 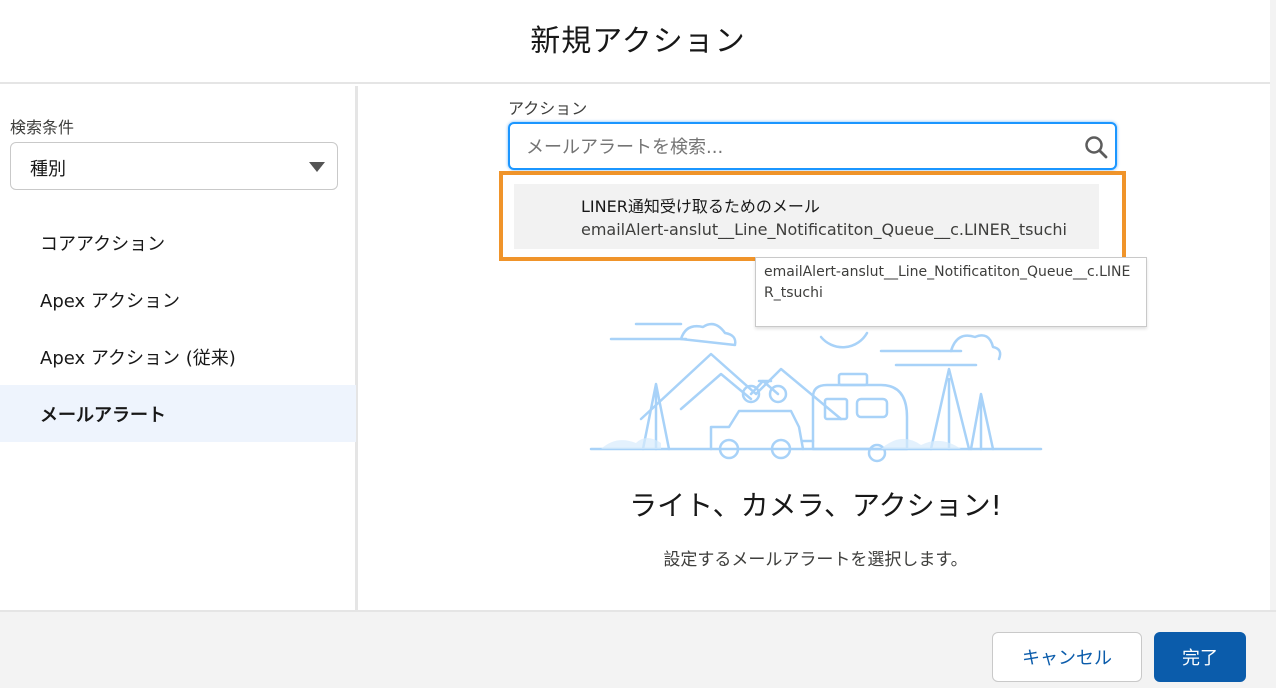 What do you see at coordinates (317, 167) in the screenshot?
I see `chevron-down-icon` at bounding box center [317, 167].